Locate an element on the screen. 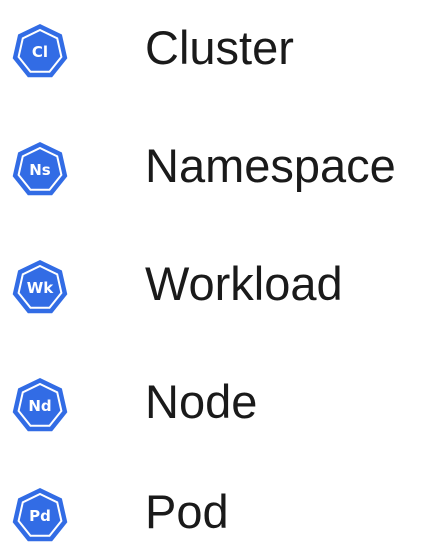 The width and height of the screenshot is (426, 554). pod-icon-abbr: Pd is located at coordinates (40, 516).